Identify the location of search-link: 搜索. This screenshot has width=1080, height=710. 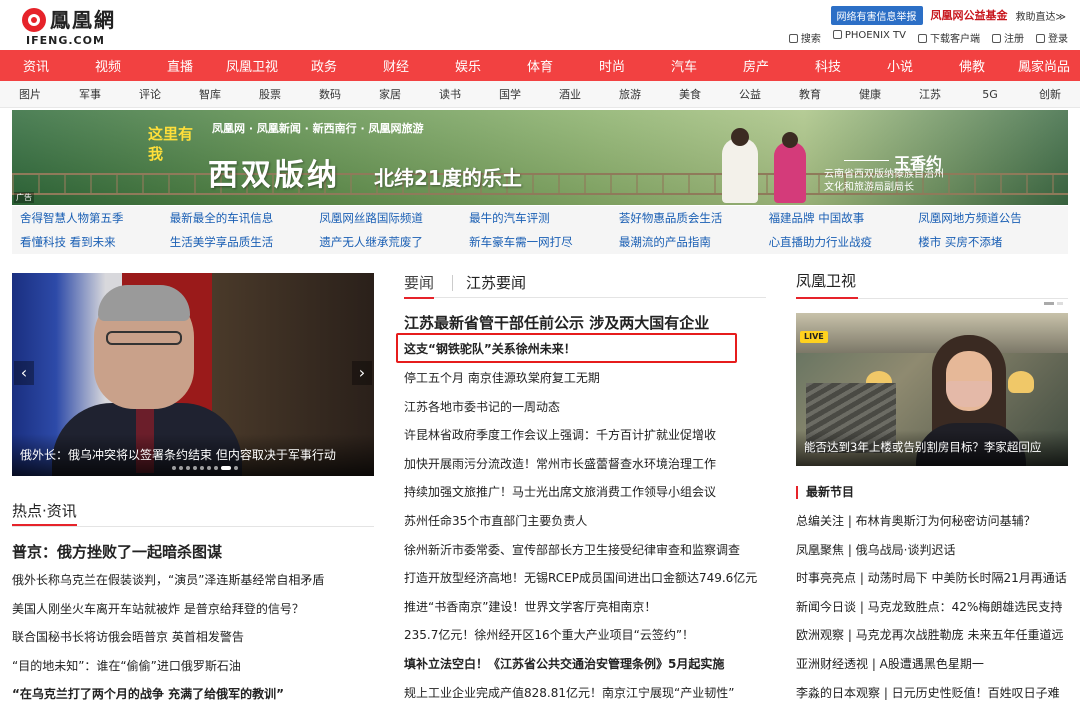
(804, 37).